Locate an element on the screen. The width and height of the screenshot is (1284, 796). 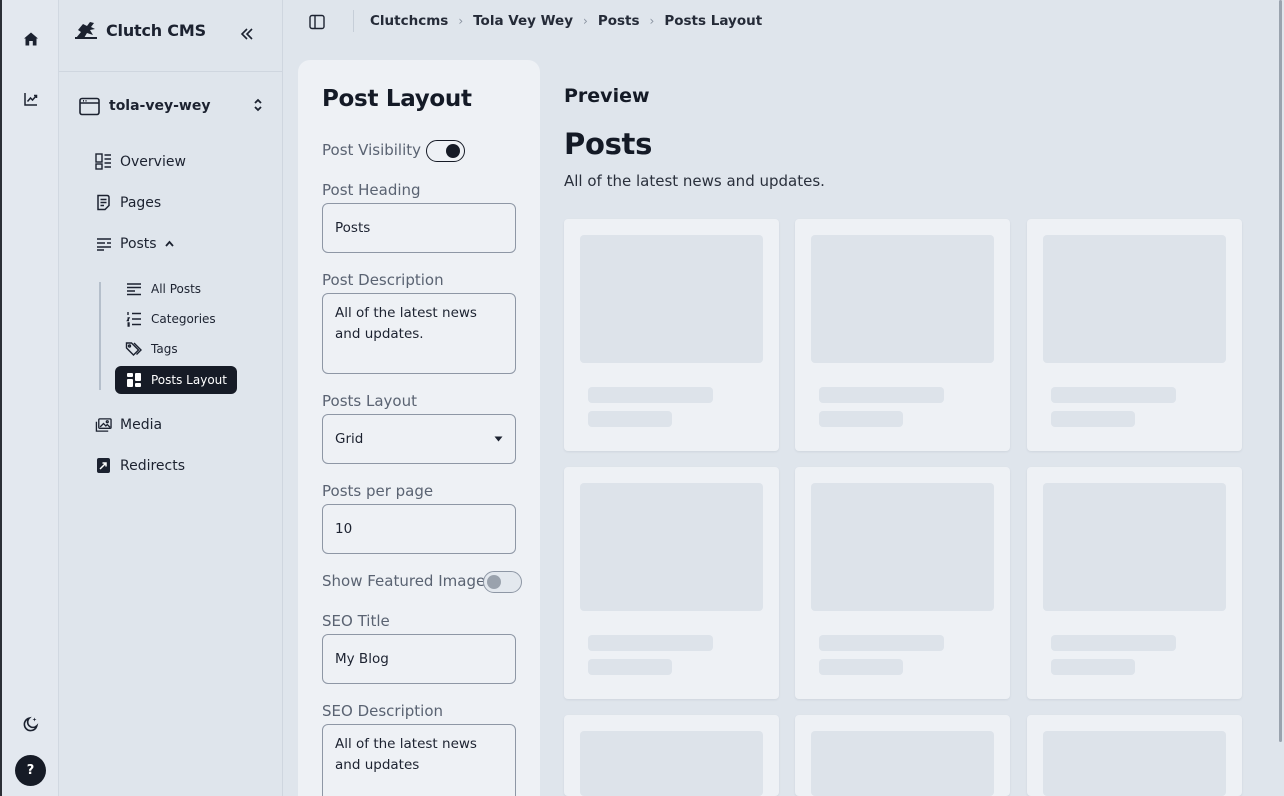
help-label: ? is located at coordinates (30, 770).